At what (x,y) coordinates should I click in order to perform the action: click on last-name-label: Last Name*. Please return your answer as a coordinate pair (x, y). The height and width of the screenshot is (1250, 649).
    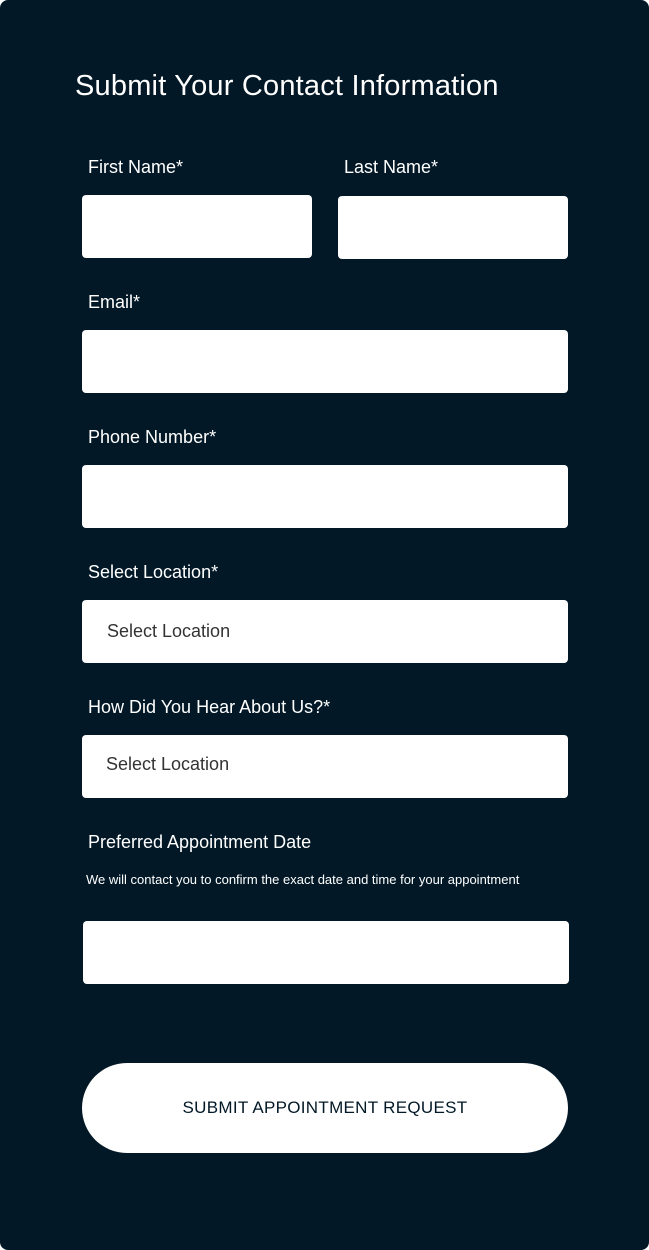
    Looking at the image, I should click on (391, 167).